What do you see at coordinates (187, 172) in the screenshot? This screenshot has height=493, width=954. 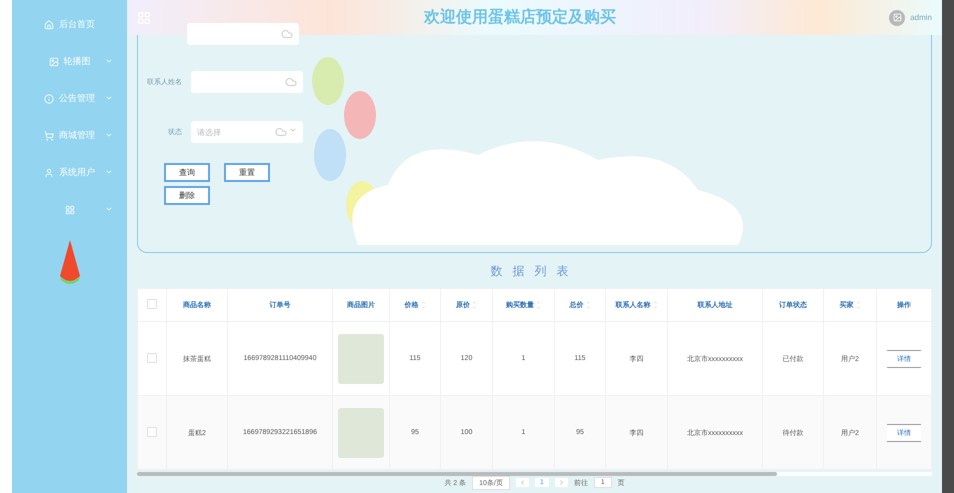 I see `action-button: 查询` at bounding box center [187, 172].